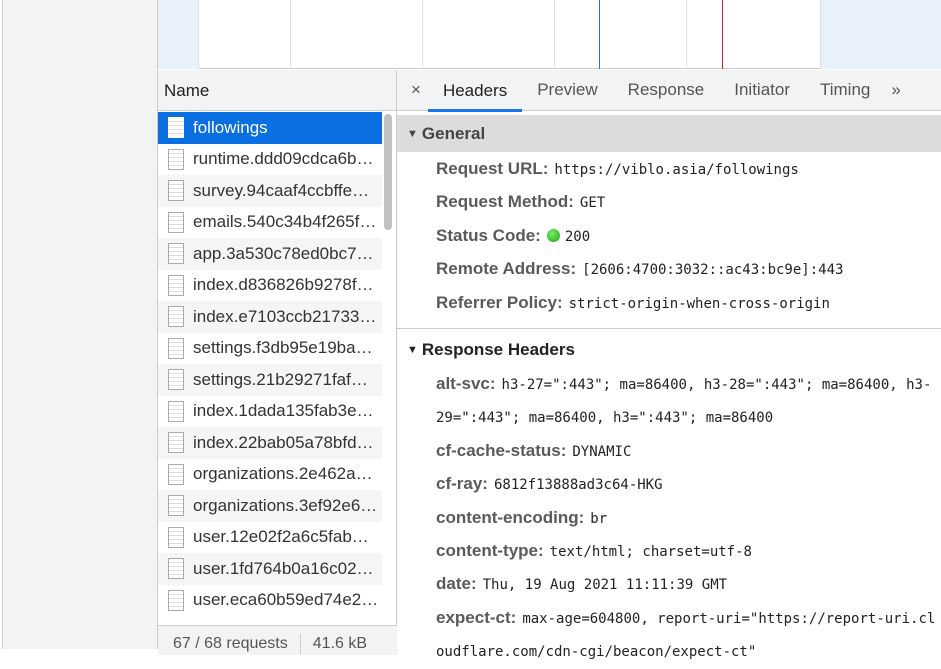 This screenshot has width=941, height=669. I want to click on header-row: date: Thu, 19 Aug 2021 11:11:39 GMT, so click(669, 584).